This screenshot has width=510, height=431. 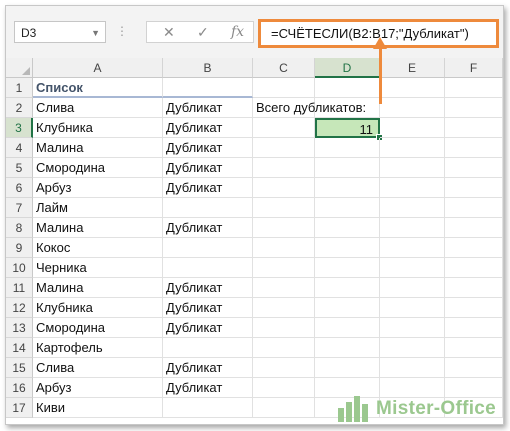 What do you see at coordinates (347, 228) in the screenshot?
I see `cell-d8` at bounding box center [347, 228].